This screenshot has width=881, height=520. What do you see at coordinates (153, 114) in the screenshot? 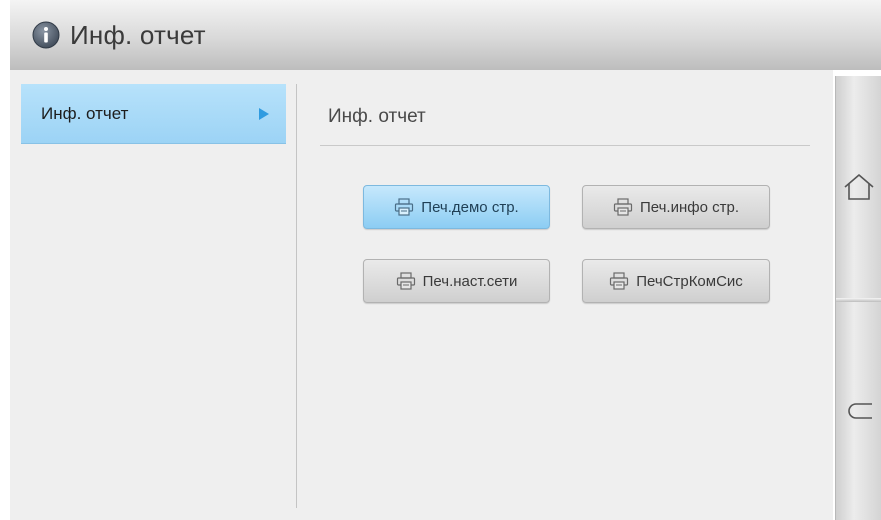
I see `menu-item-info-report: Инф. отчет` at bounding box center [153, 114].